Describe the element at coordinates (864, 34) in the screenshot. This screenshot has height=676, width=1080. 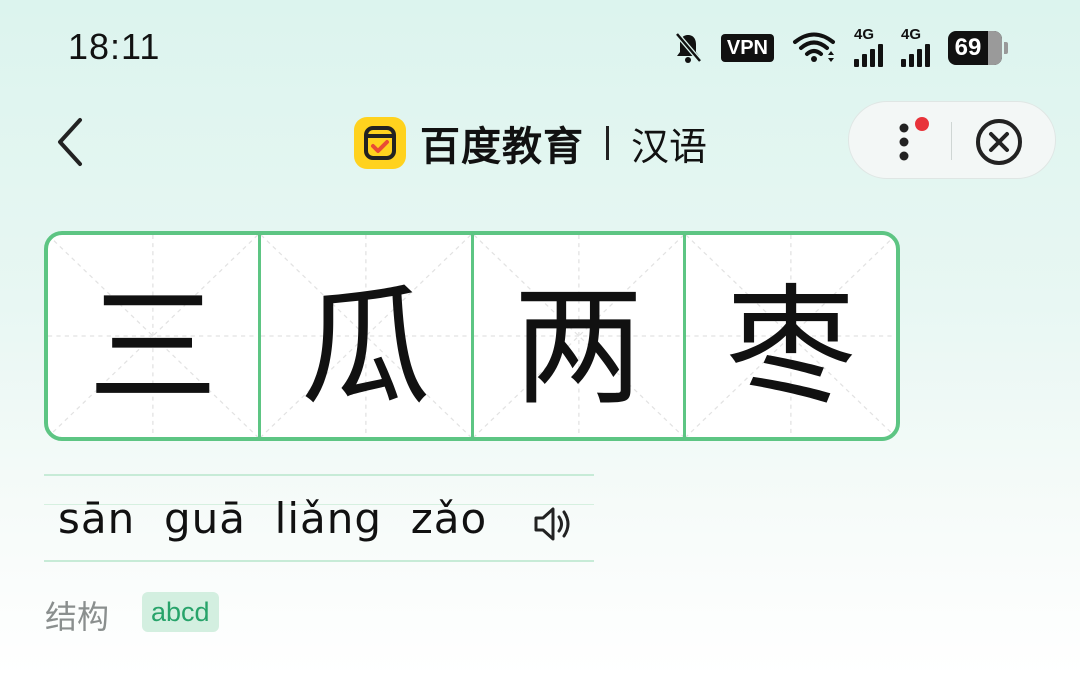
I see `network-type-1: 4G` at that location.